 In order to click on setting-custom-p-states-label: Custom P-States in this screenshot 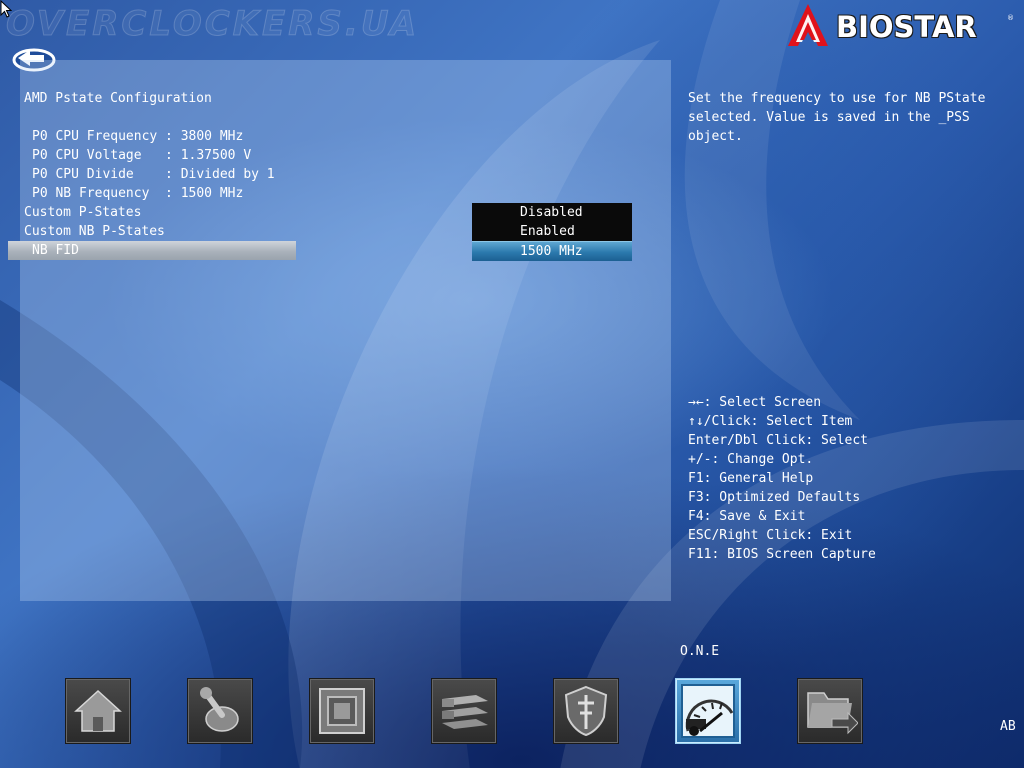, I will do `click(82, 212)`.